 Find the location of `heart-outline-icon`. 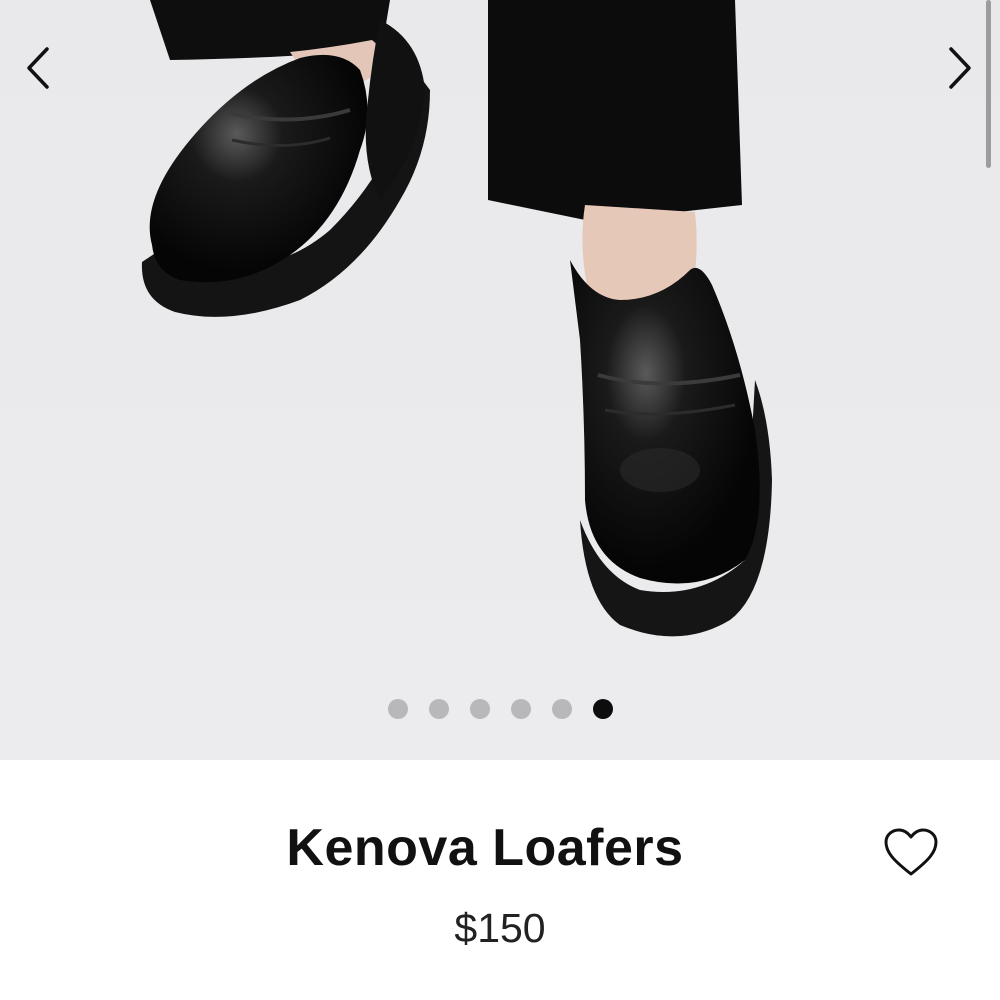

heart-outline-icon is located at coordinates (911, 852).